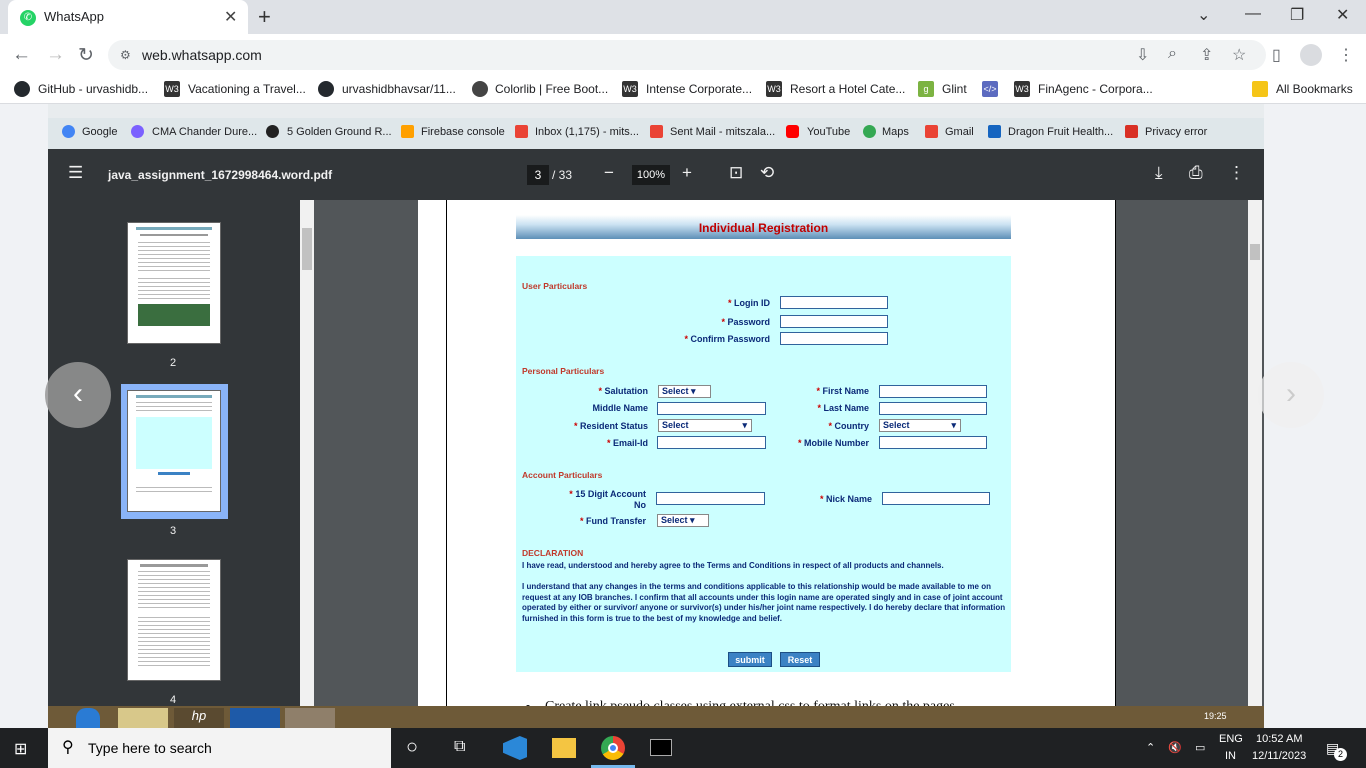  Describe the element at coordinates (1314, 89) in the screenshot. I see `all-bookmarks: All Bookmarks` at that location.